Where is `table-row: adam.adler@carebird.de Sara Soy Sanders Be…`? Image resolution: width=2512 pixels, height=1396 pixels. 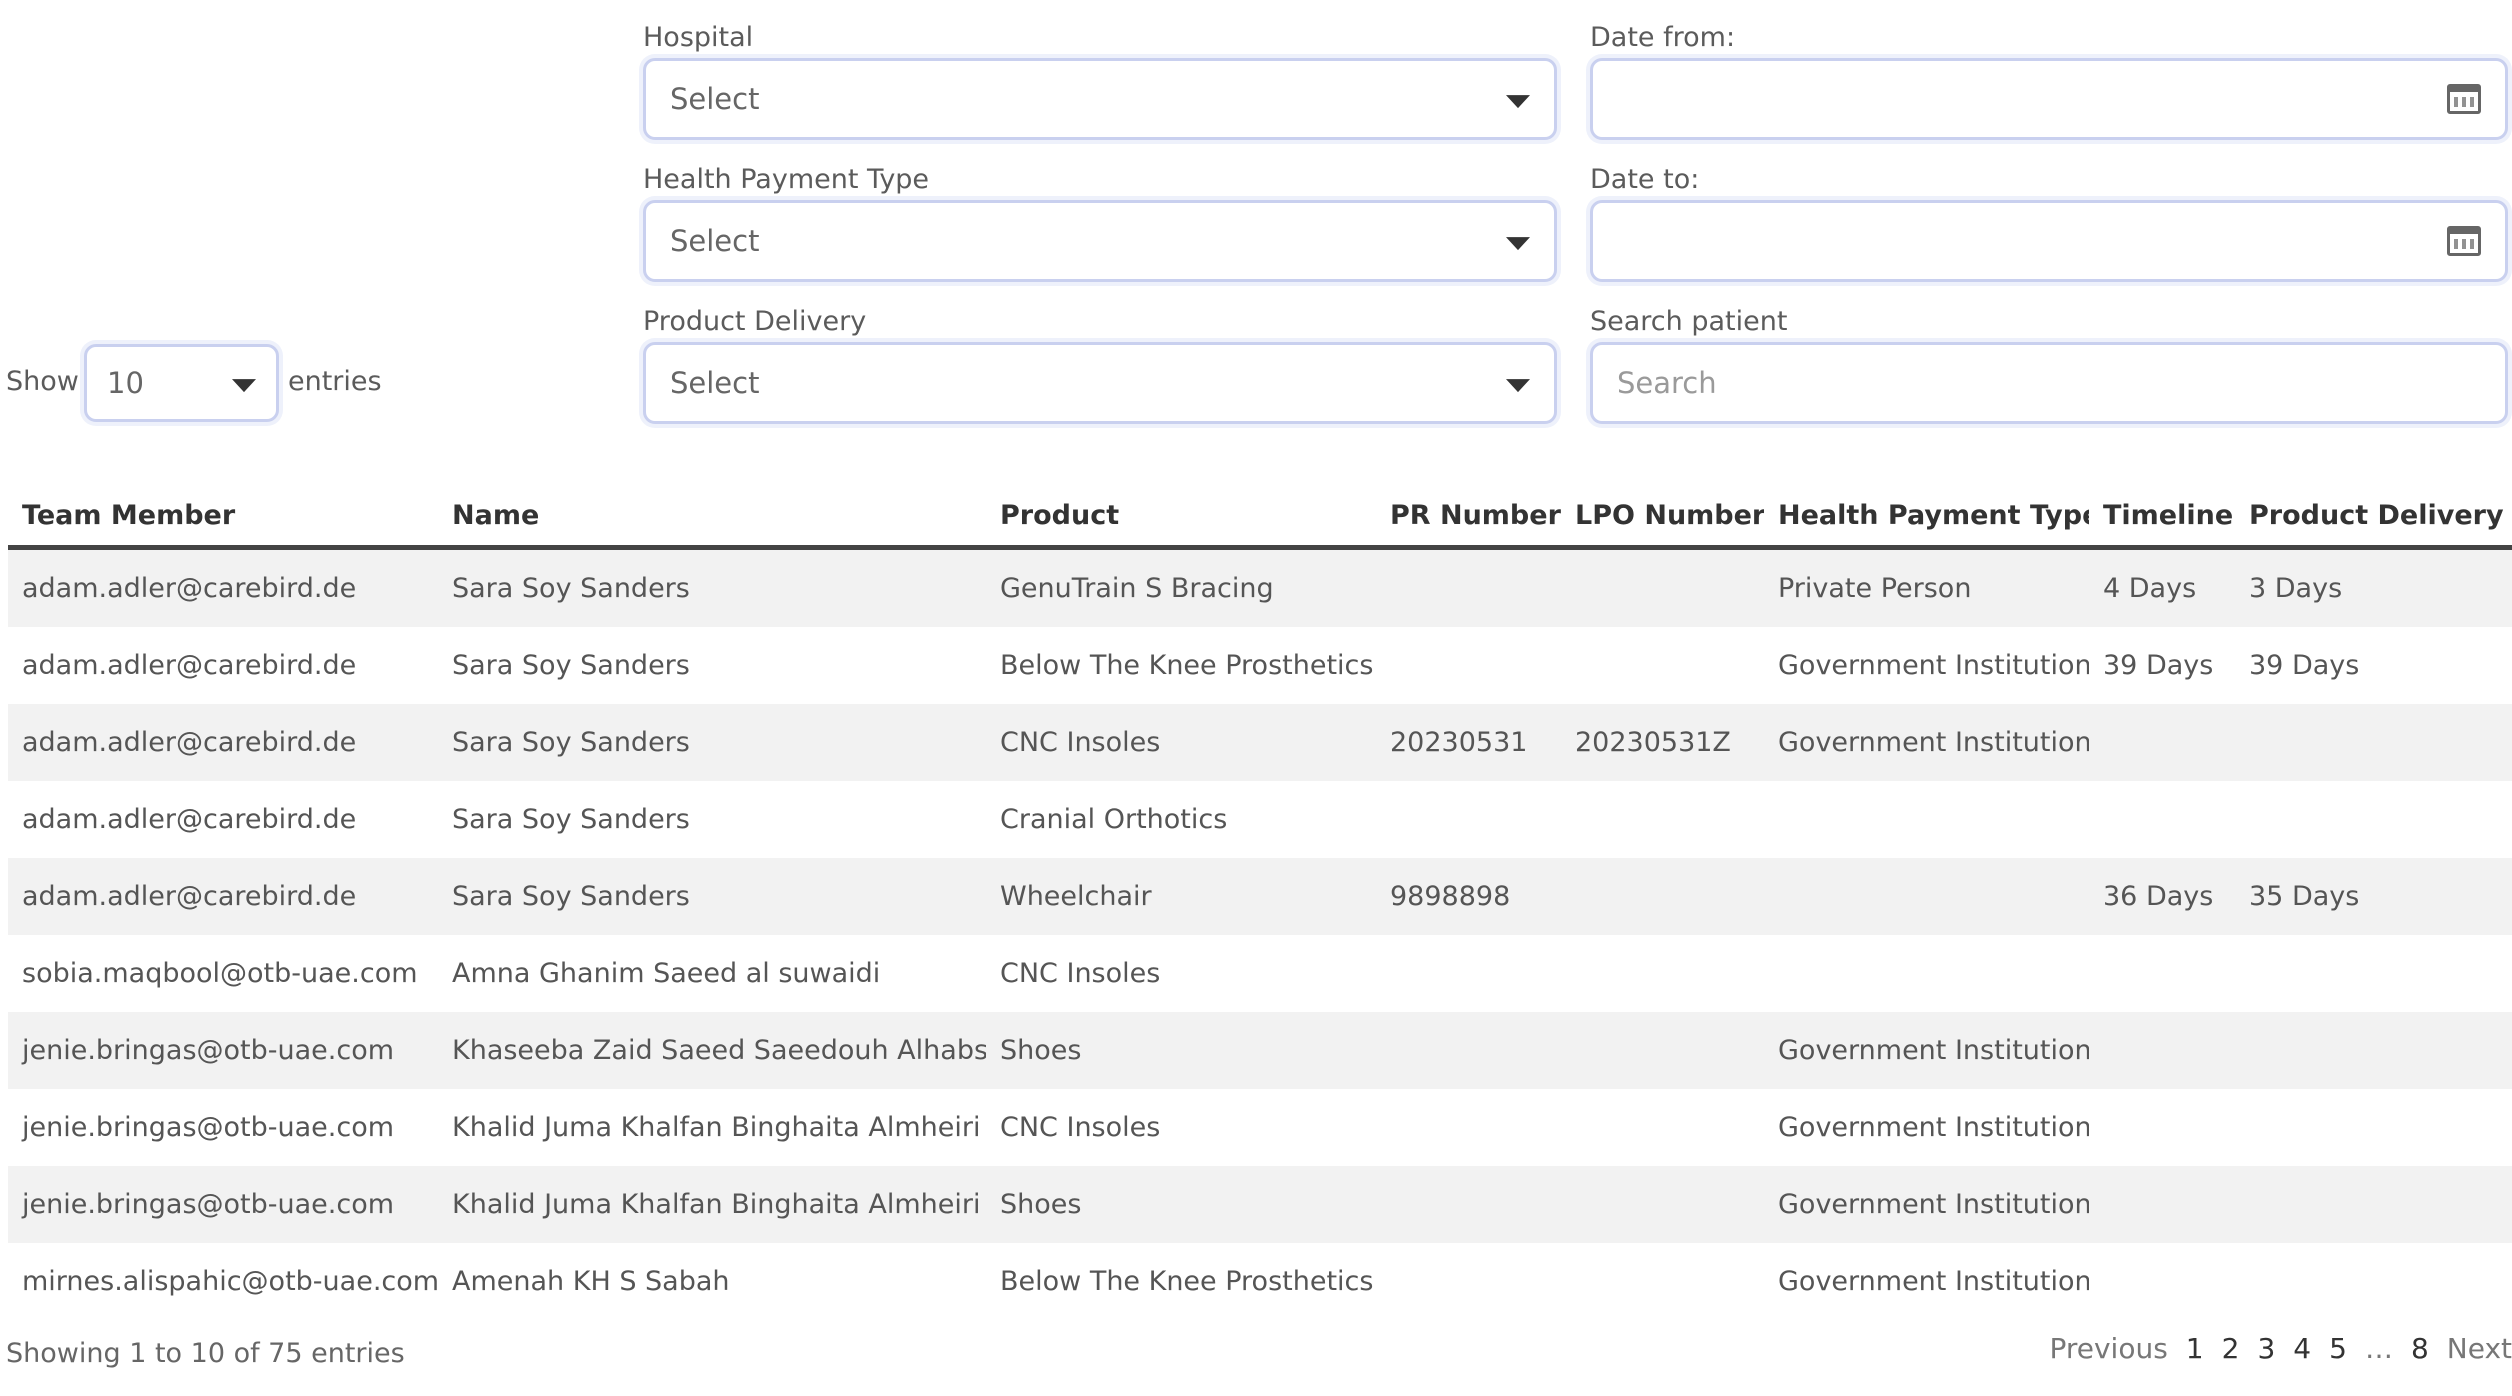
table-row: adam.adler@carebird.de Sara Soy Sanders Be… is located at coordinates (1260, 665).